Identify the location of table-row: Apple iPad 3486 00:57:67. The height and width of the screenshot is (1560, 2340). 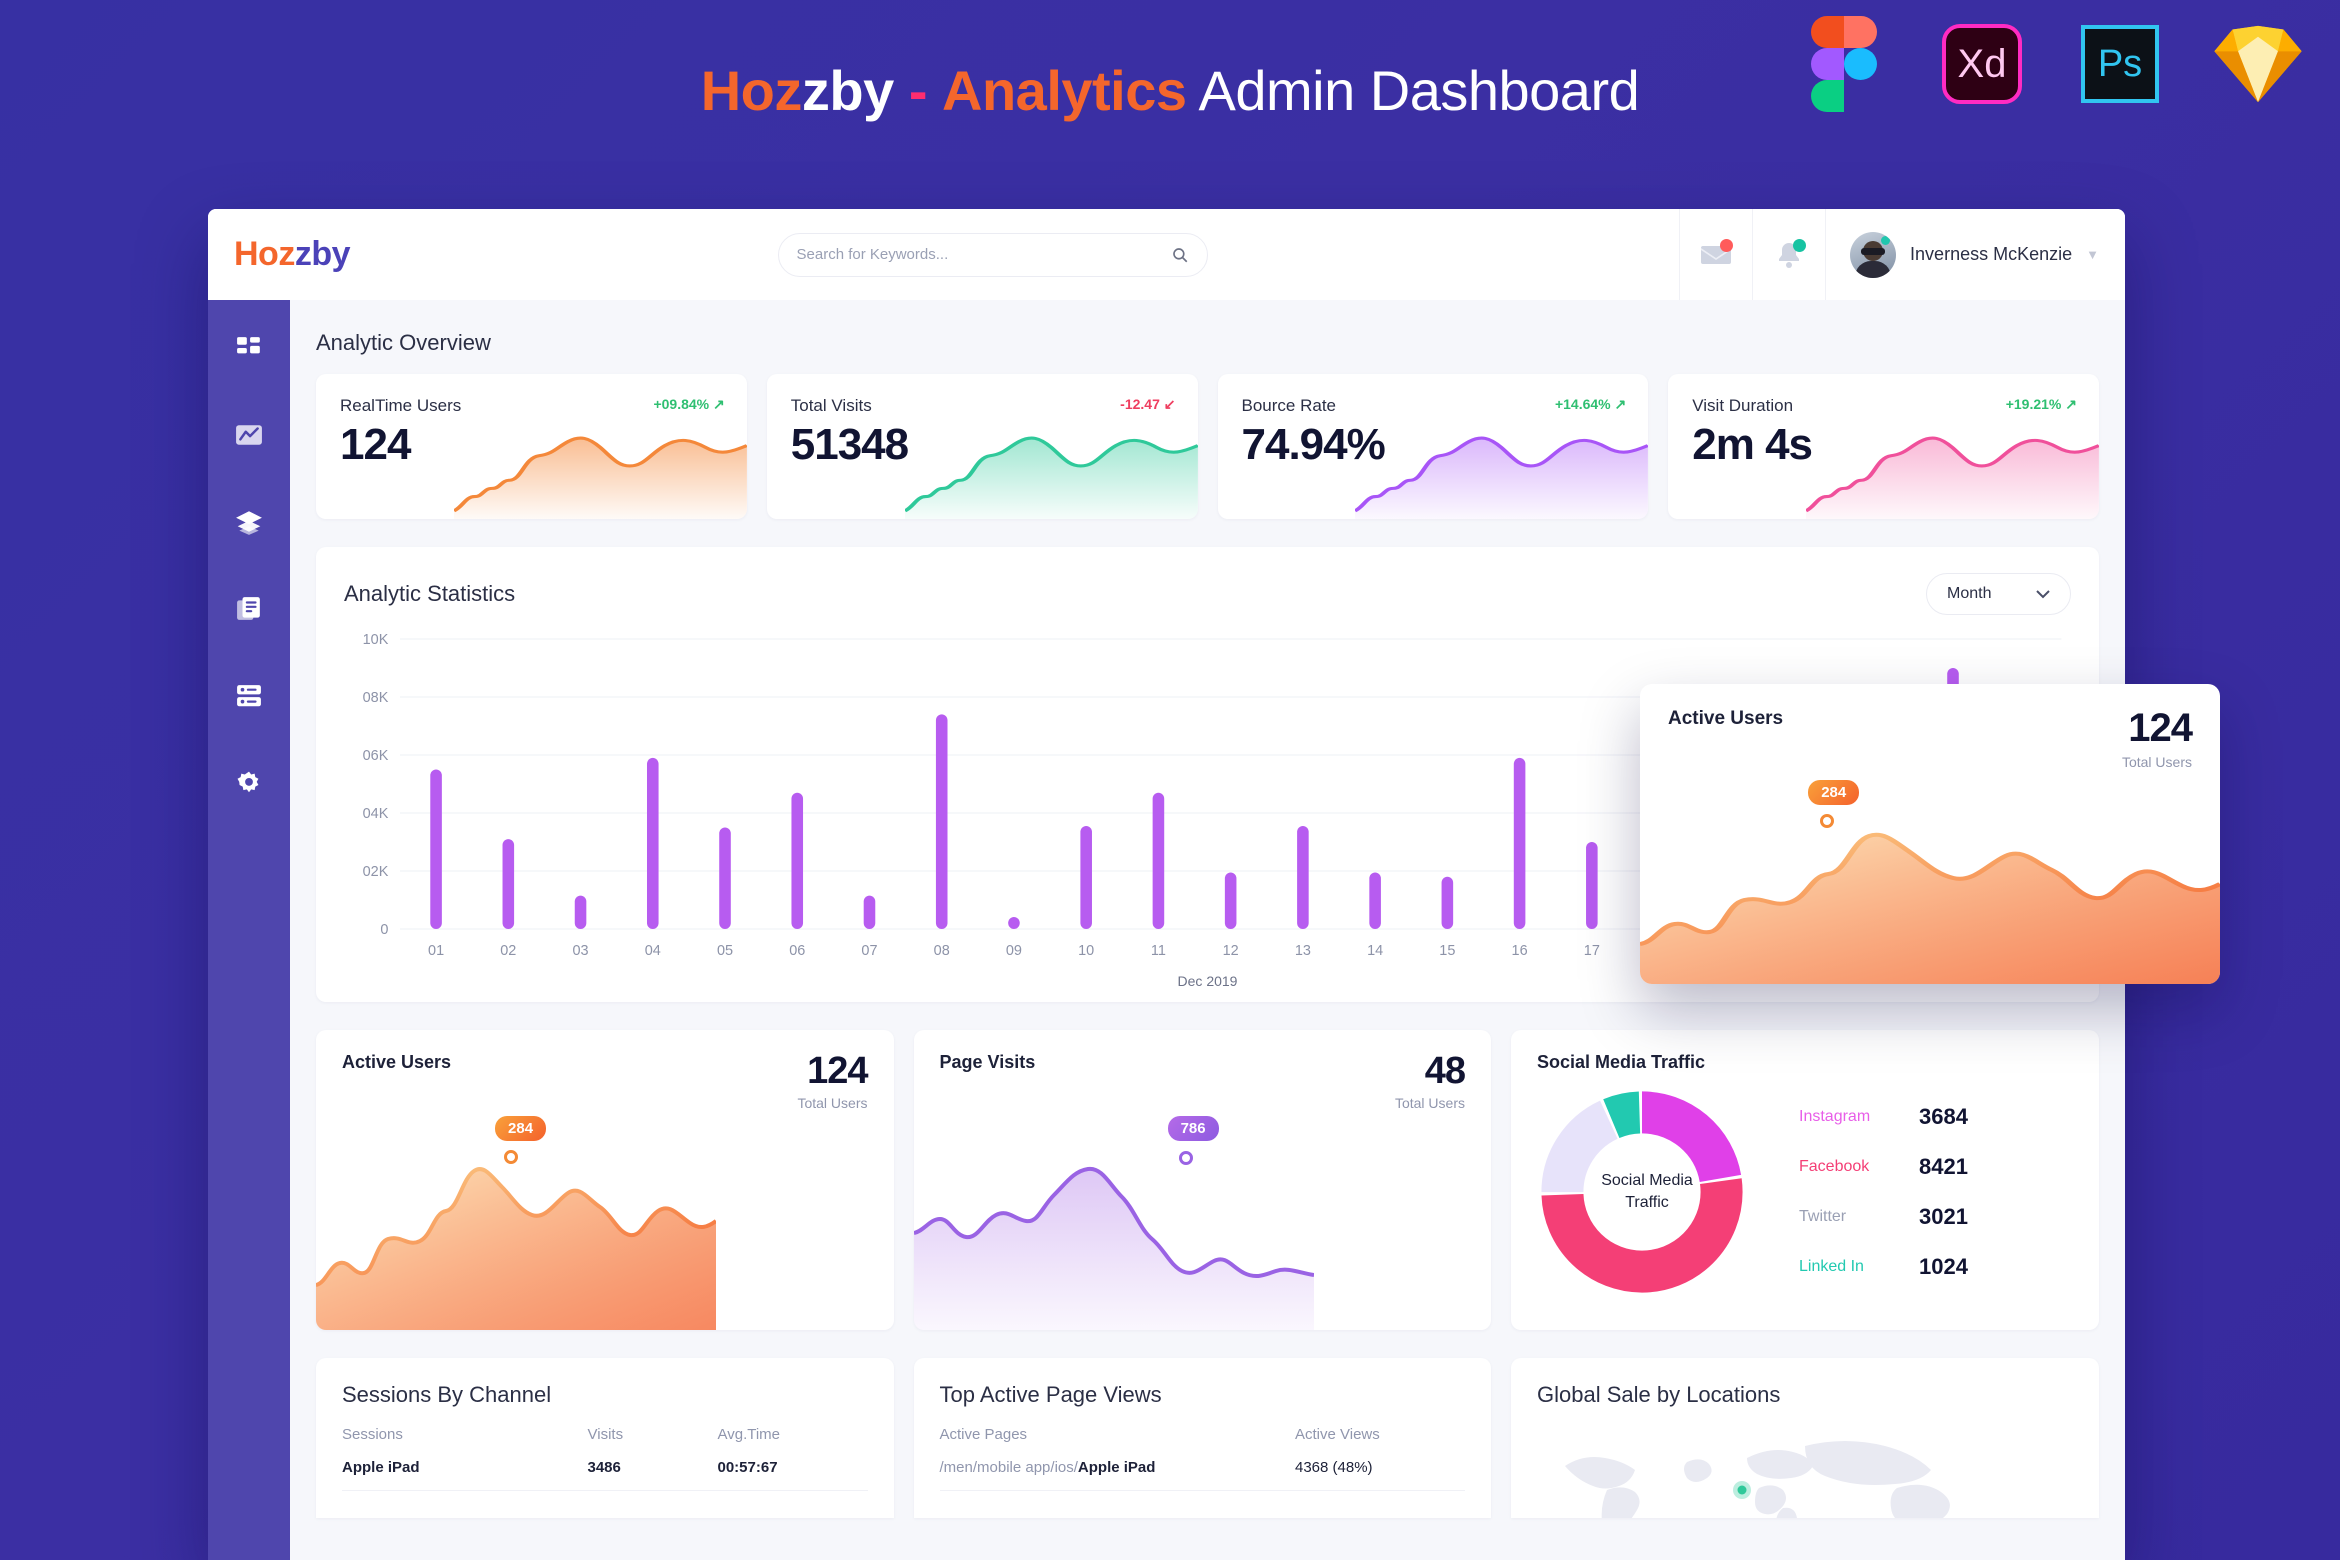
(605, 1475).